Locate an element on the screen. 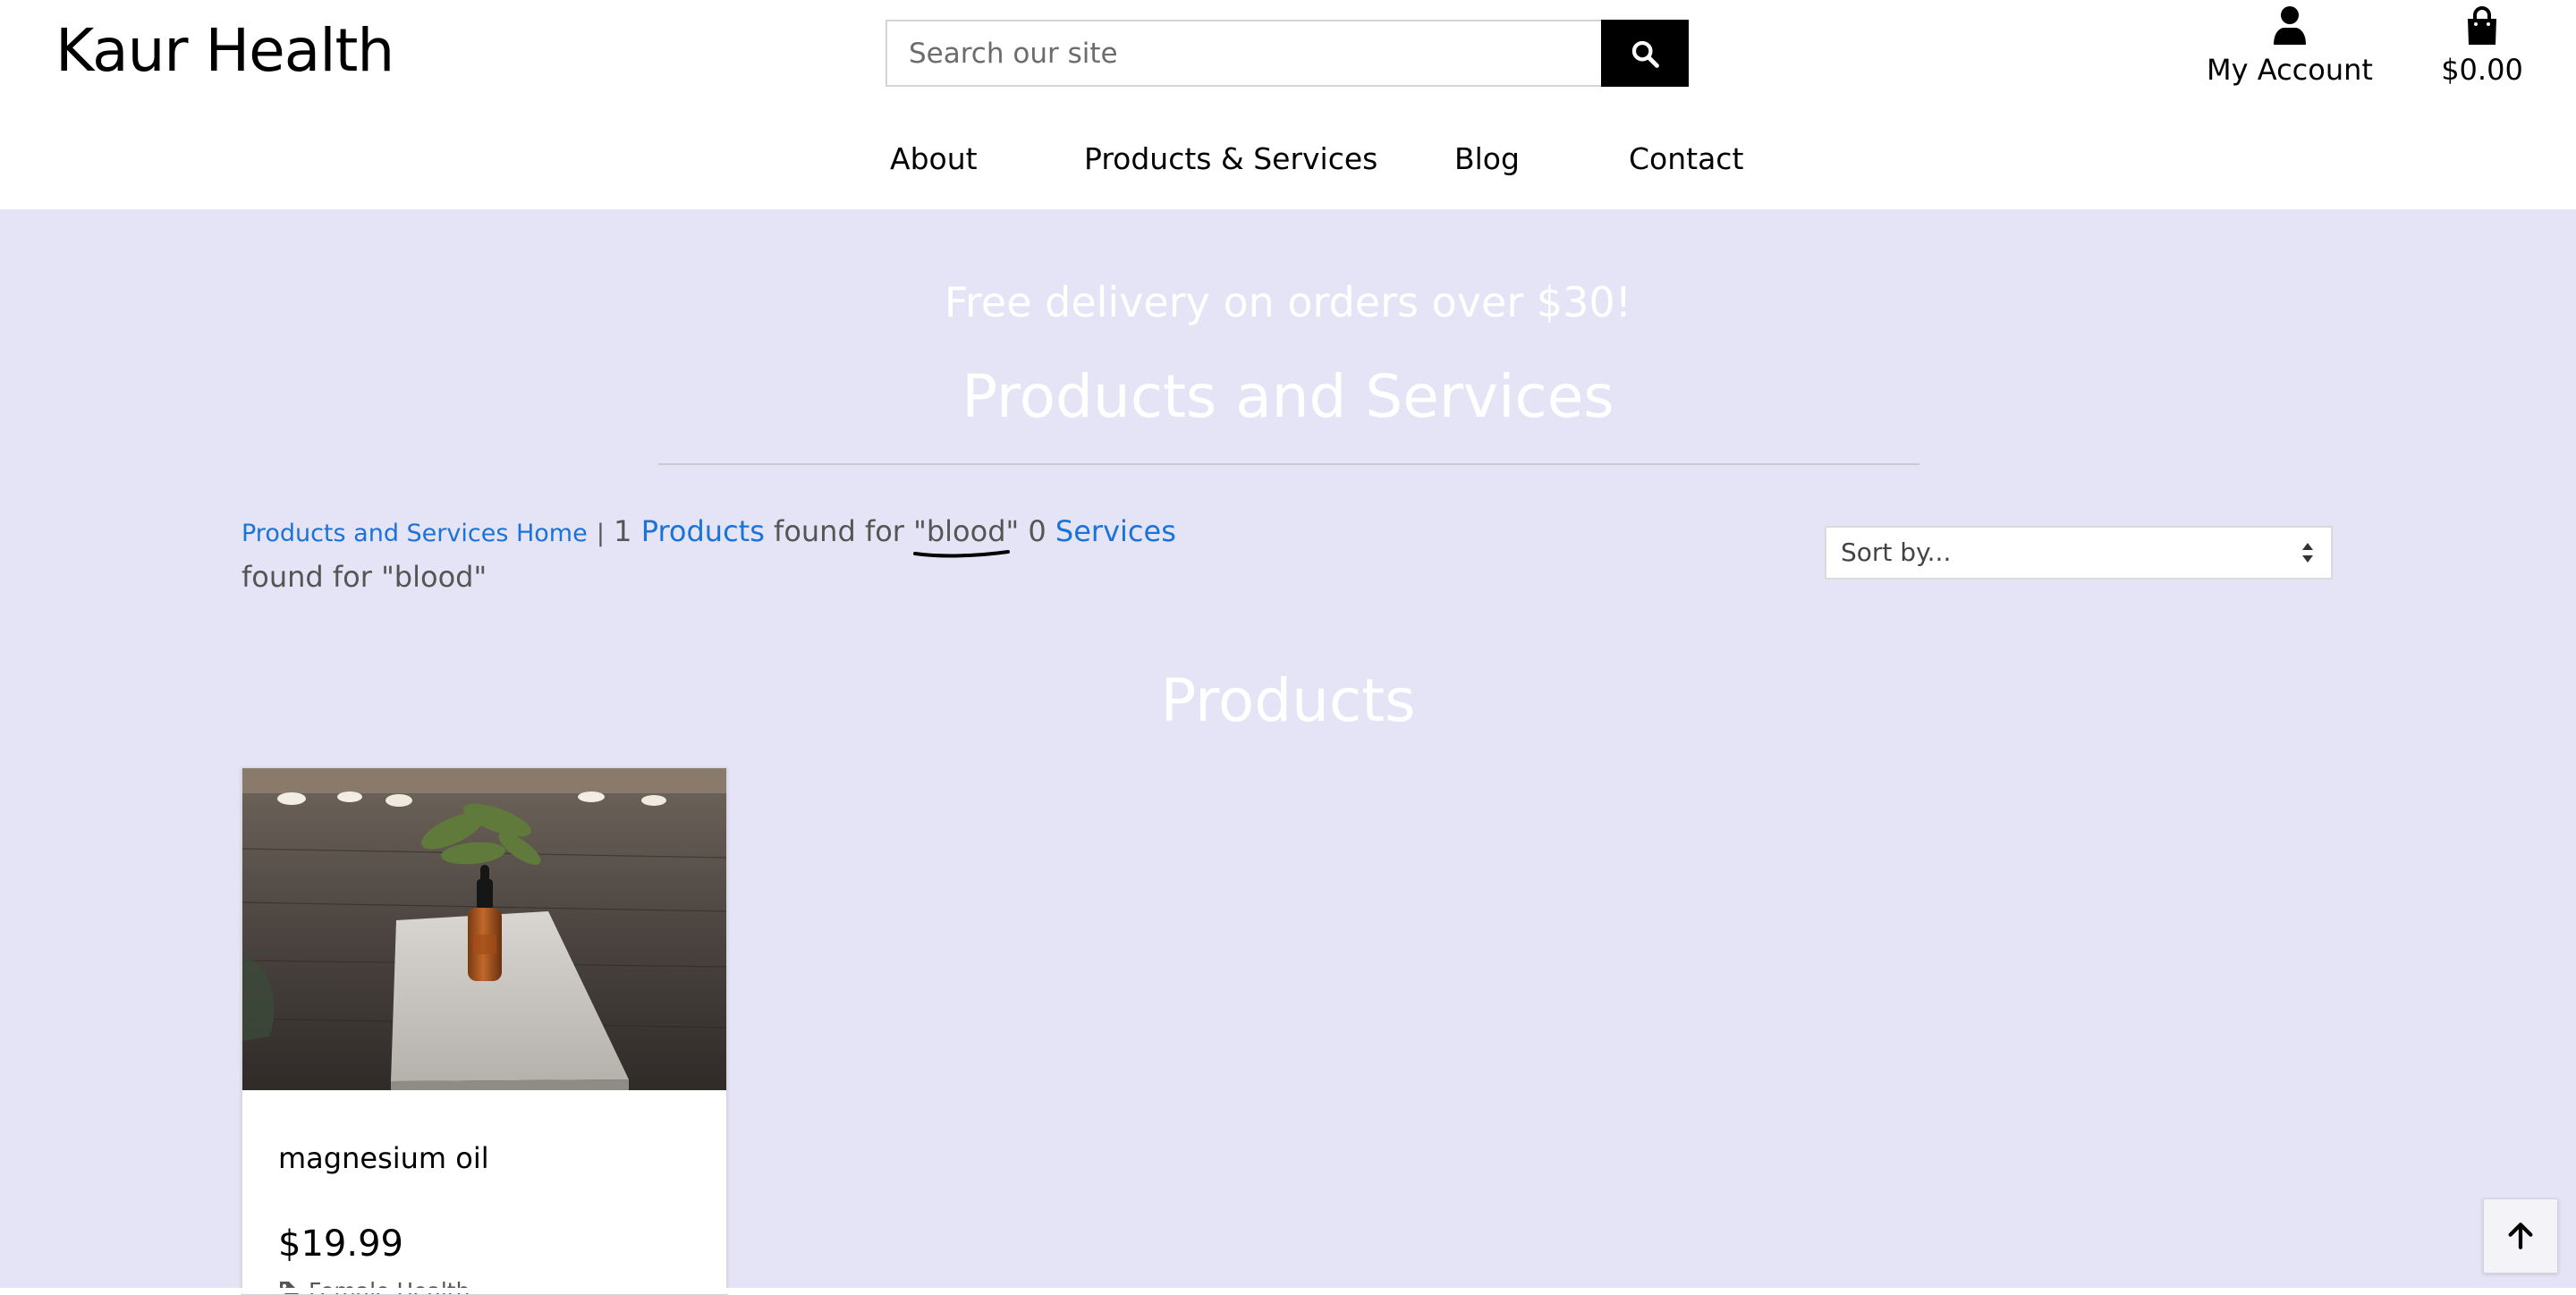  user-icon is located at coordinates (2290, 25).